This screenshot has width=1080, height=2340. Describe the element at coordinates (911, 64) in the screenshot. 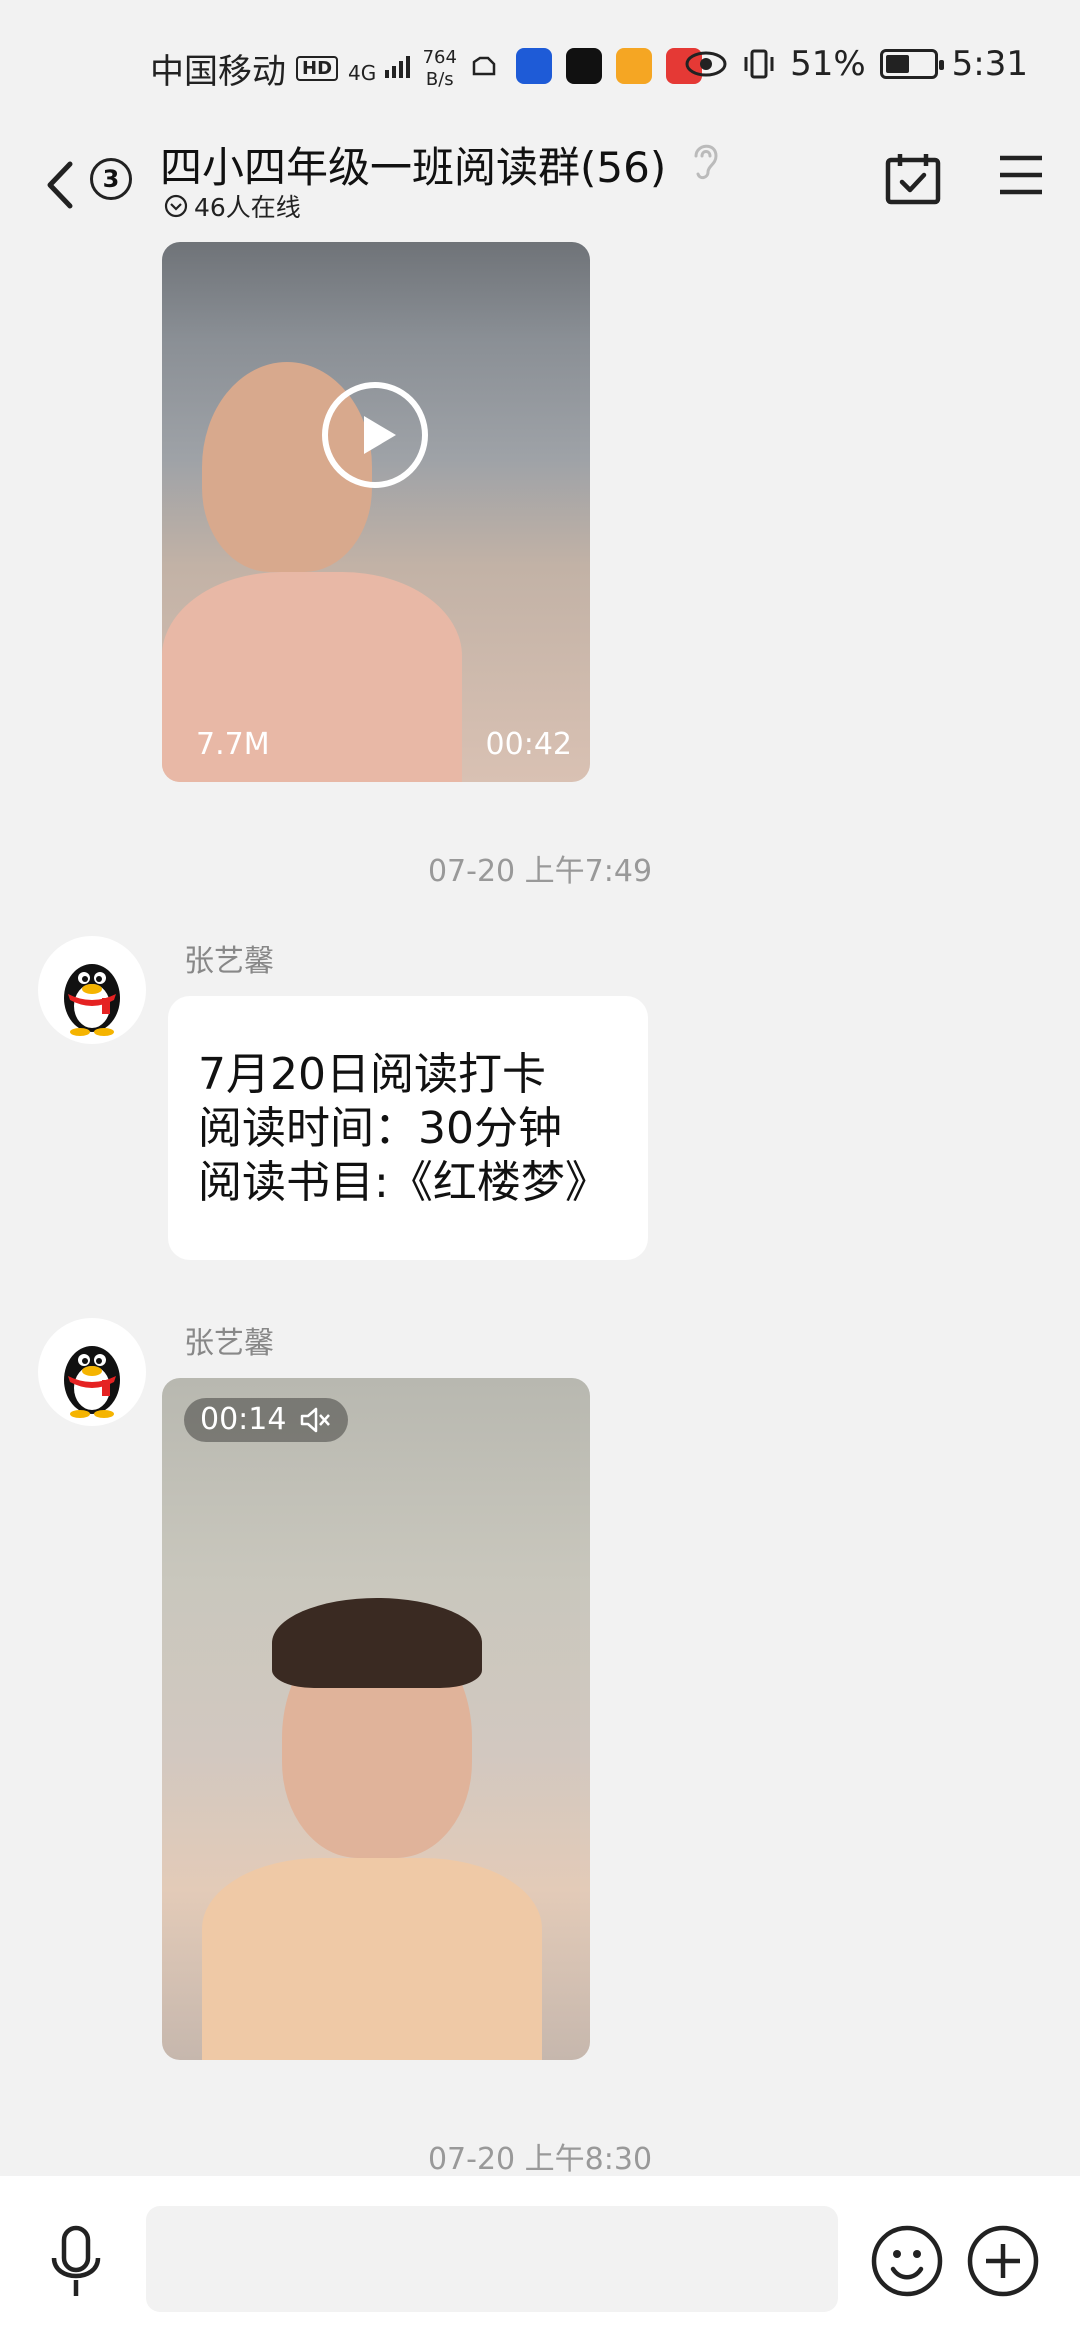

I see `battery-icon` at that location.